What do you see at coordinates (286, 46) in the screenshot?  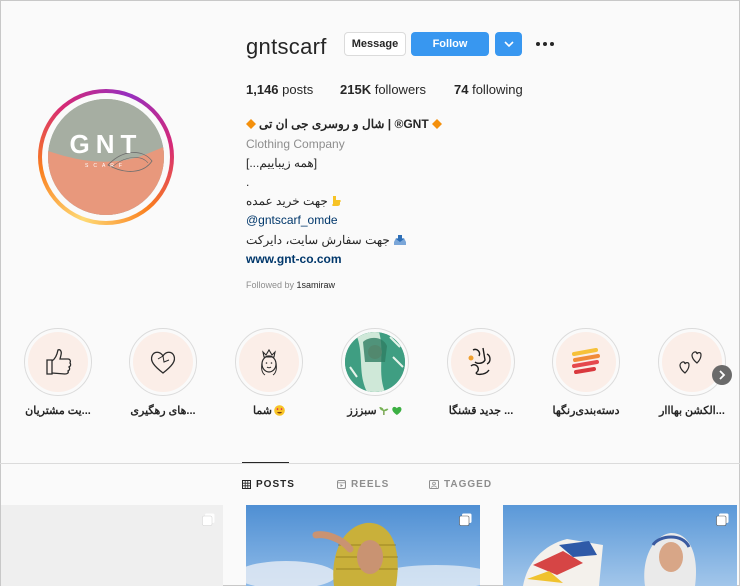 I see `profile-username: gntscarf` at bounding box center [286, 46].